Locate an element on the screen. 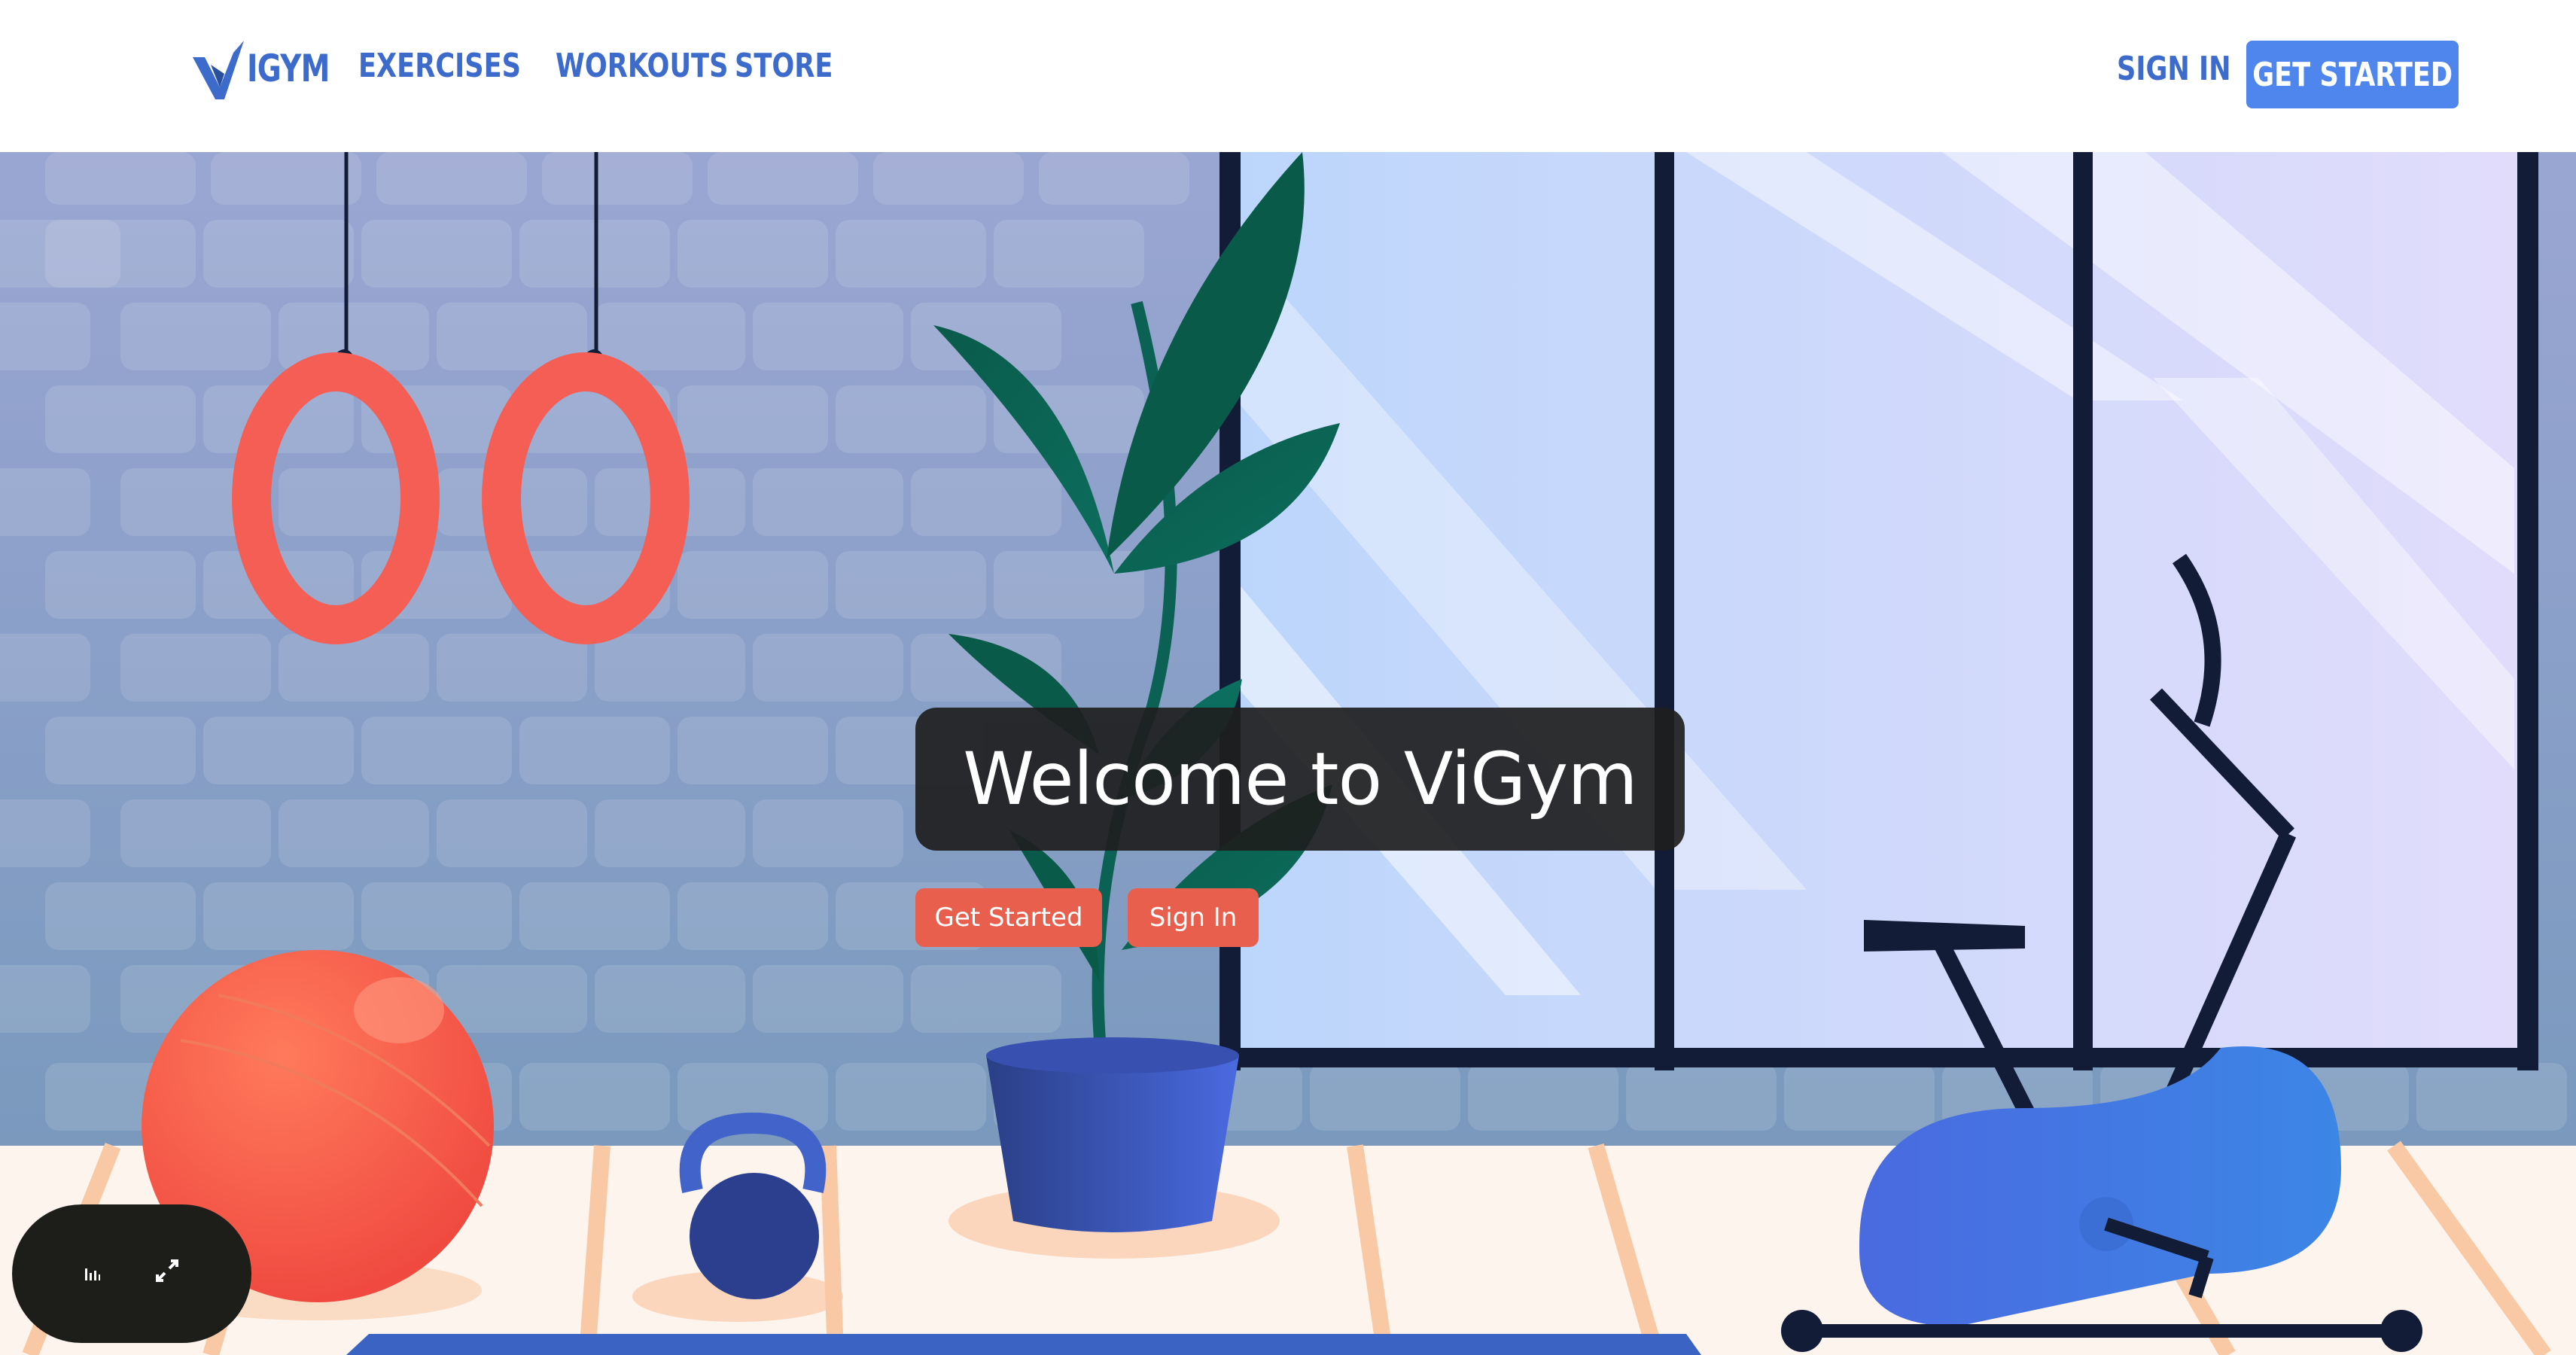 Image resolution: width=2576 pixels, height=1355 pixels. logo: IGYM is located at coordinates (271, 68).